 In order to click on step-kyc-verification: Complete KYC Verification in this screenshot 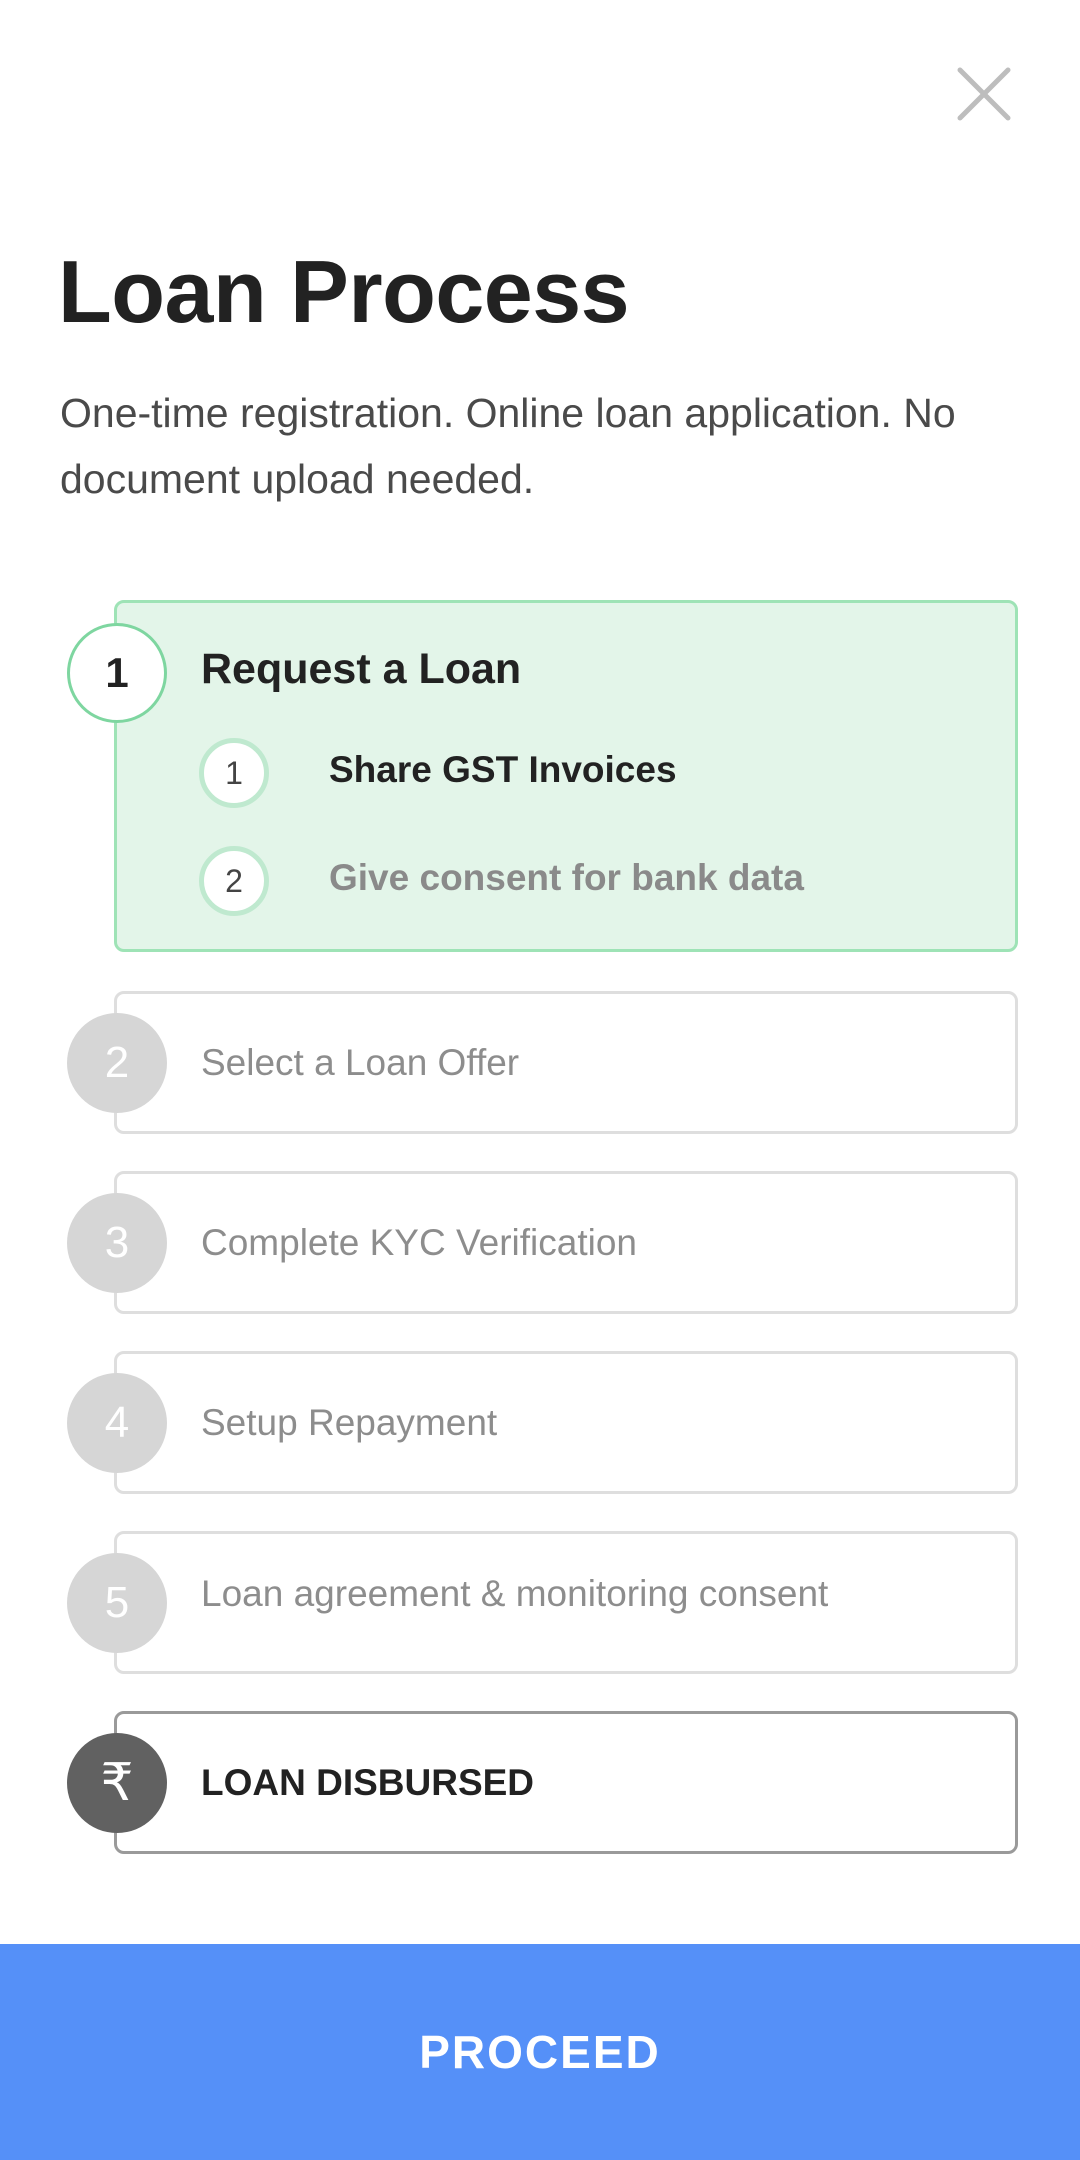, I will do `click(566, 1242)`.